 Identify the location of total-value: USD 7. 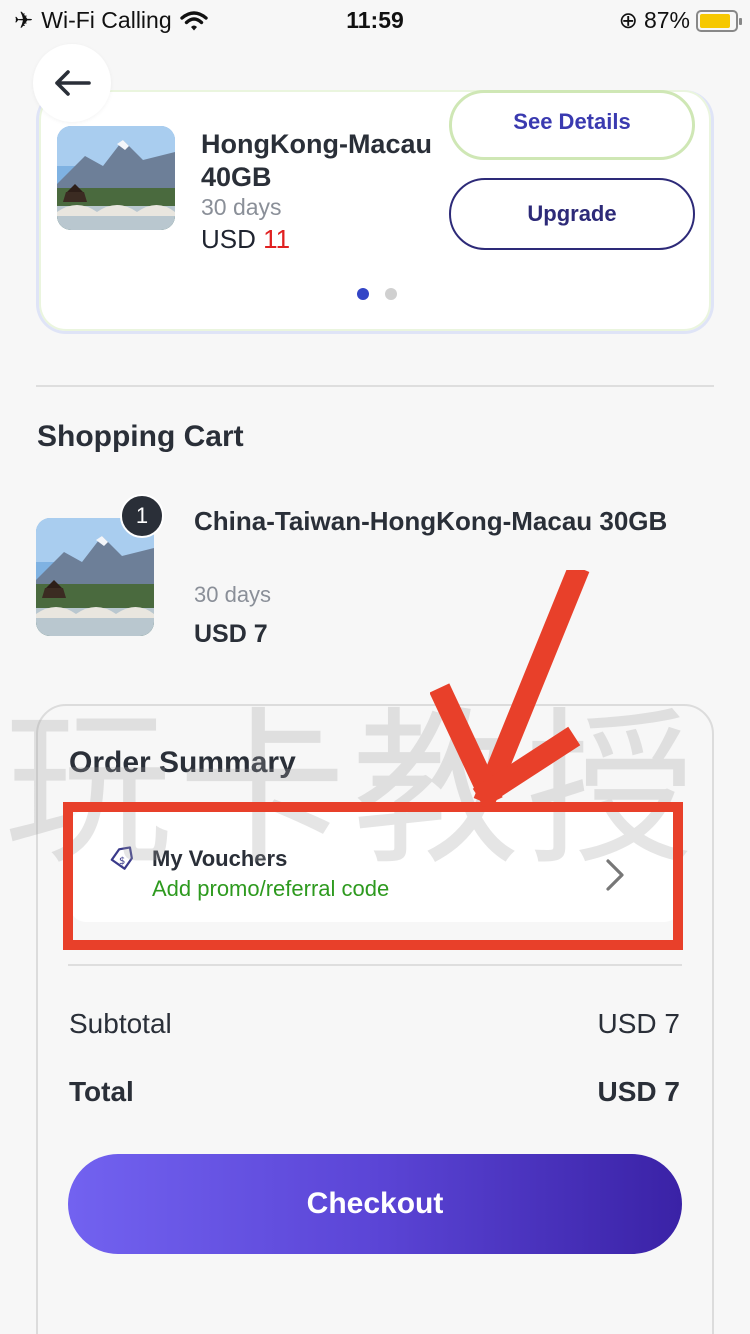
(638, 1091).